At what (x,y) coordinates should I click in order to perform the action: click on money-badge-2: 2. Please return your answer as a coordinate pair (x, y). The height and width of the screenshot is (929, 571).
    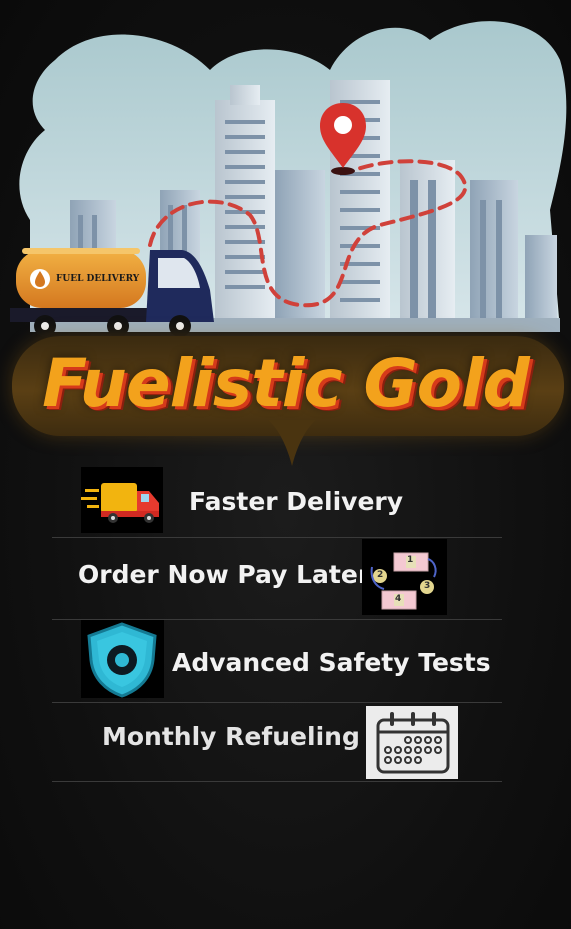
    Looking at the image, I should click on (380, 575).